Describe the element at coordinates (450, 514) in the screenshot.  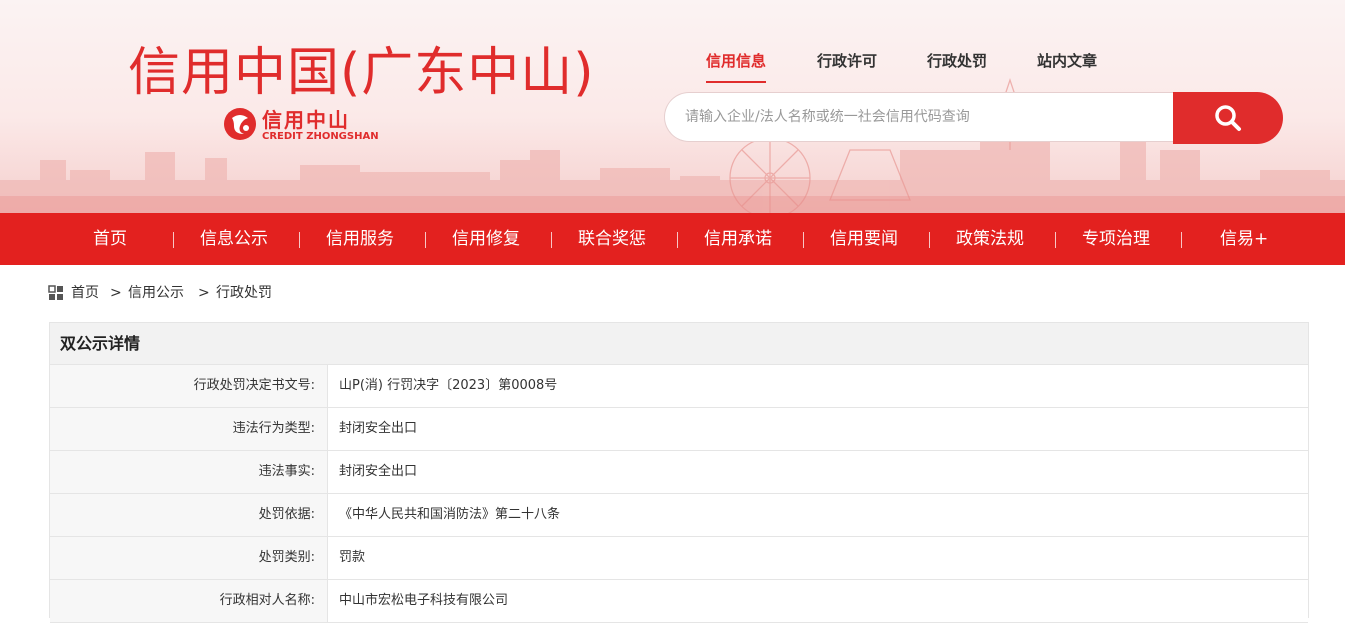
I see `detail-row-value: 《中华人民共和国消防法》第二十八条` at that location.